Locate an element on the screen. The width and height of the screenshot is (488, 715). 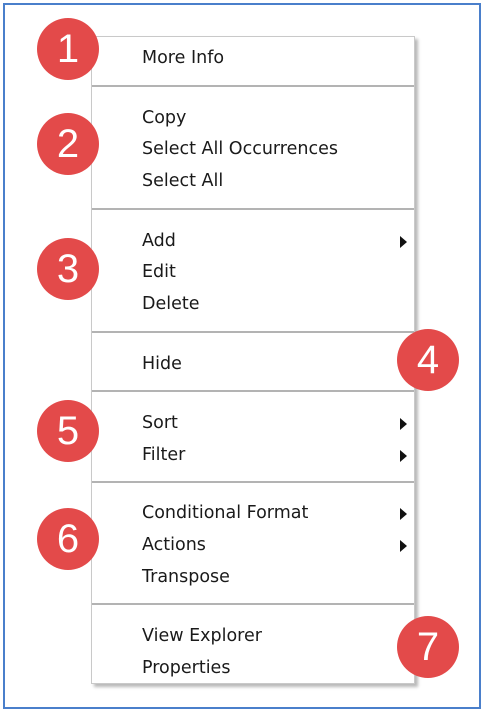
menu-item-label: Edit is located at coordinates (159, 272).